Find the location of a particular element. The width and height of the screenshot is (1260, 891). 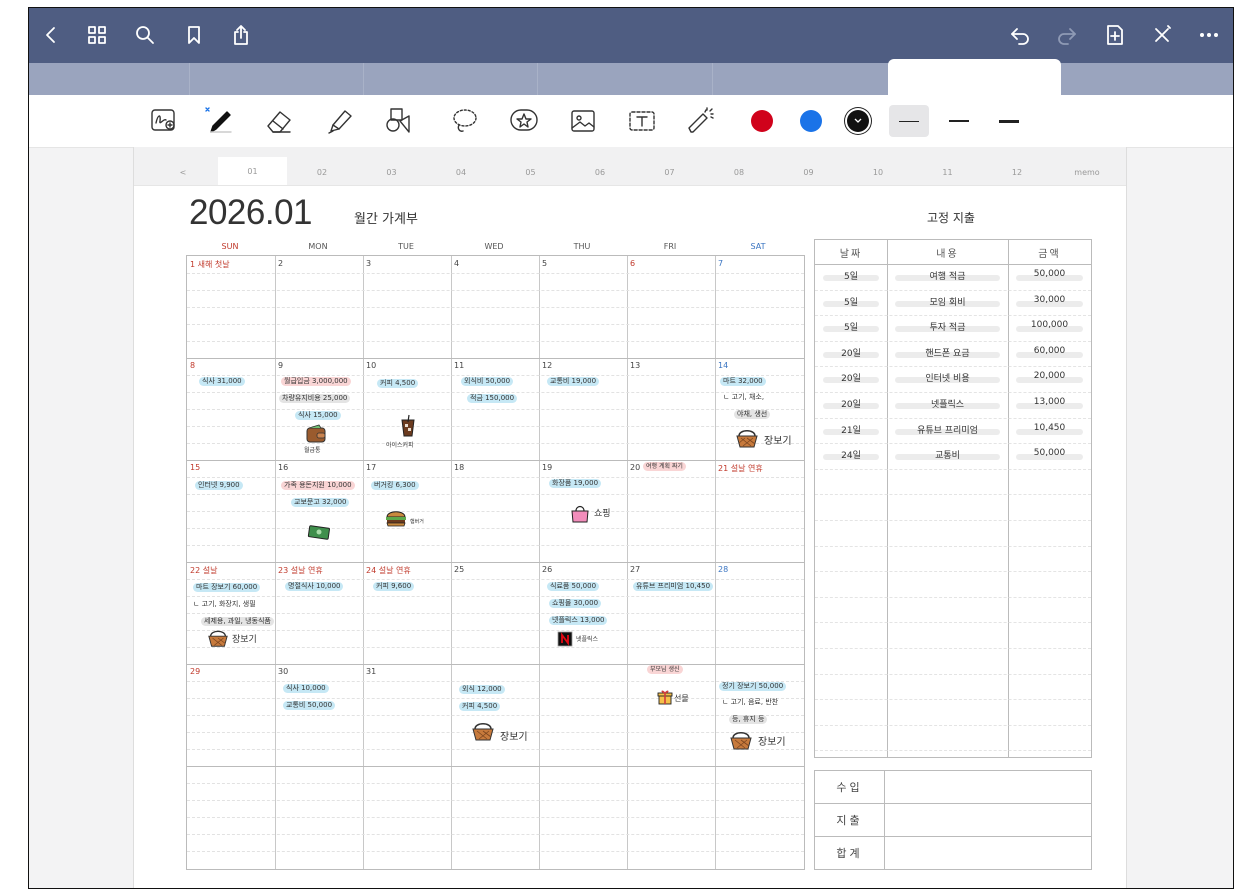

month-tab-06: 06 is located at coordinates (600, 172).